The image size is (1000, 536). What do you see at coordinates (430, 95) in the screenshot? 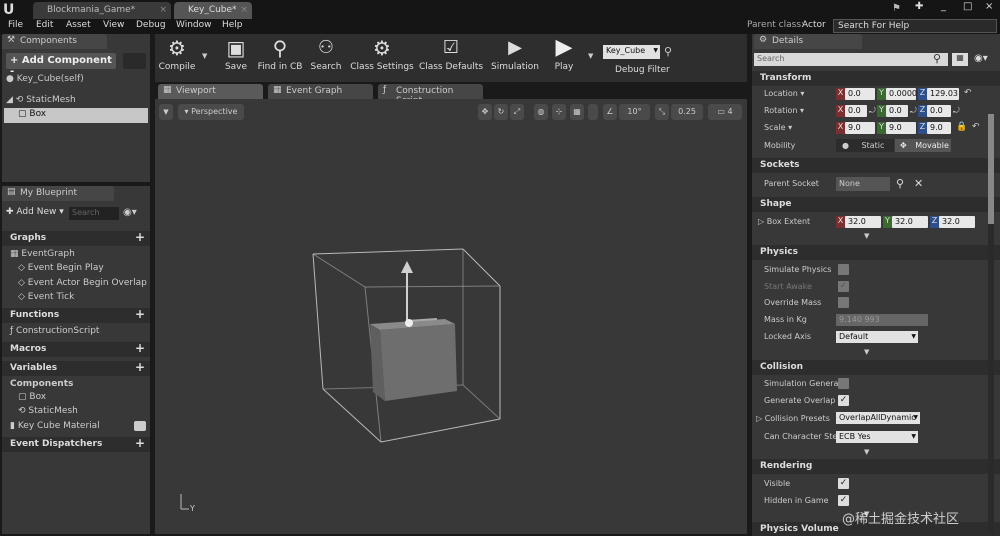
I see `tab-construction-script: ƒ Construction Script` at bounding box center [430, 95].